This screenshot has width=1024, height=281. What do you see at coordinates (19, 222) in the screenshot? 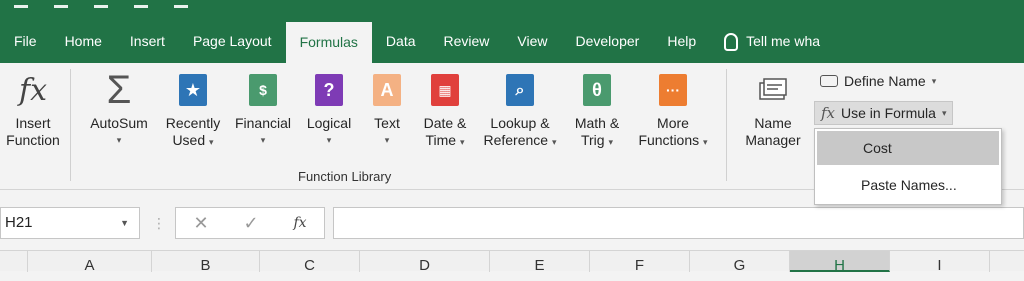
I see `name-box-value: H21` at bounding box center [19, 222].